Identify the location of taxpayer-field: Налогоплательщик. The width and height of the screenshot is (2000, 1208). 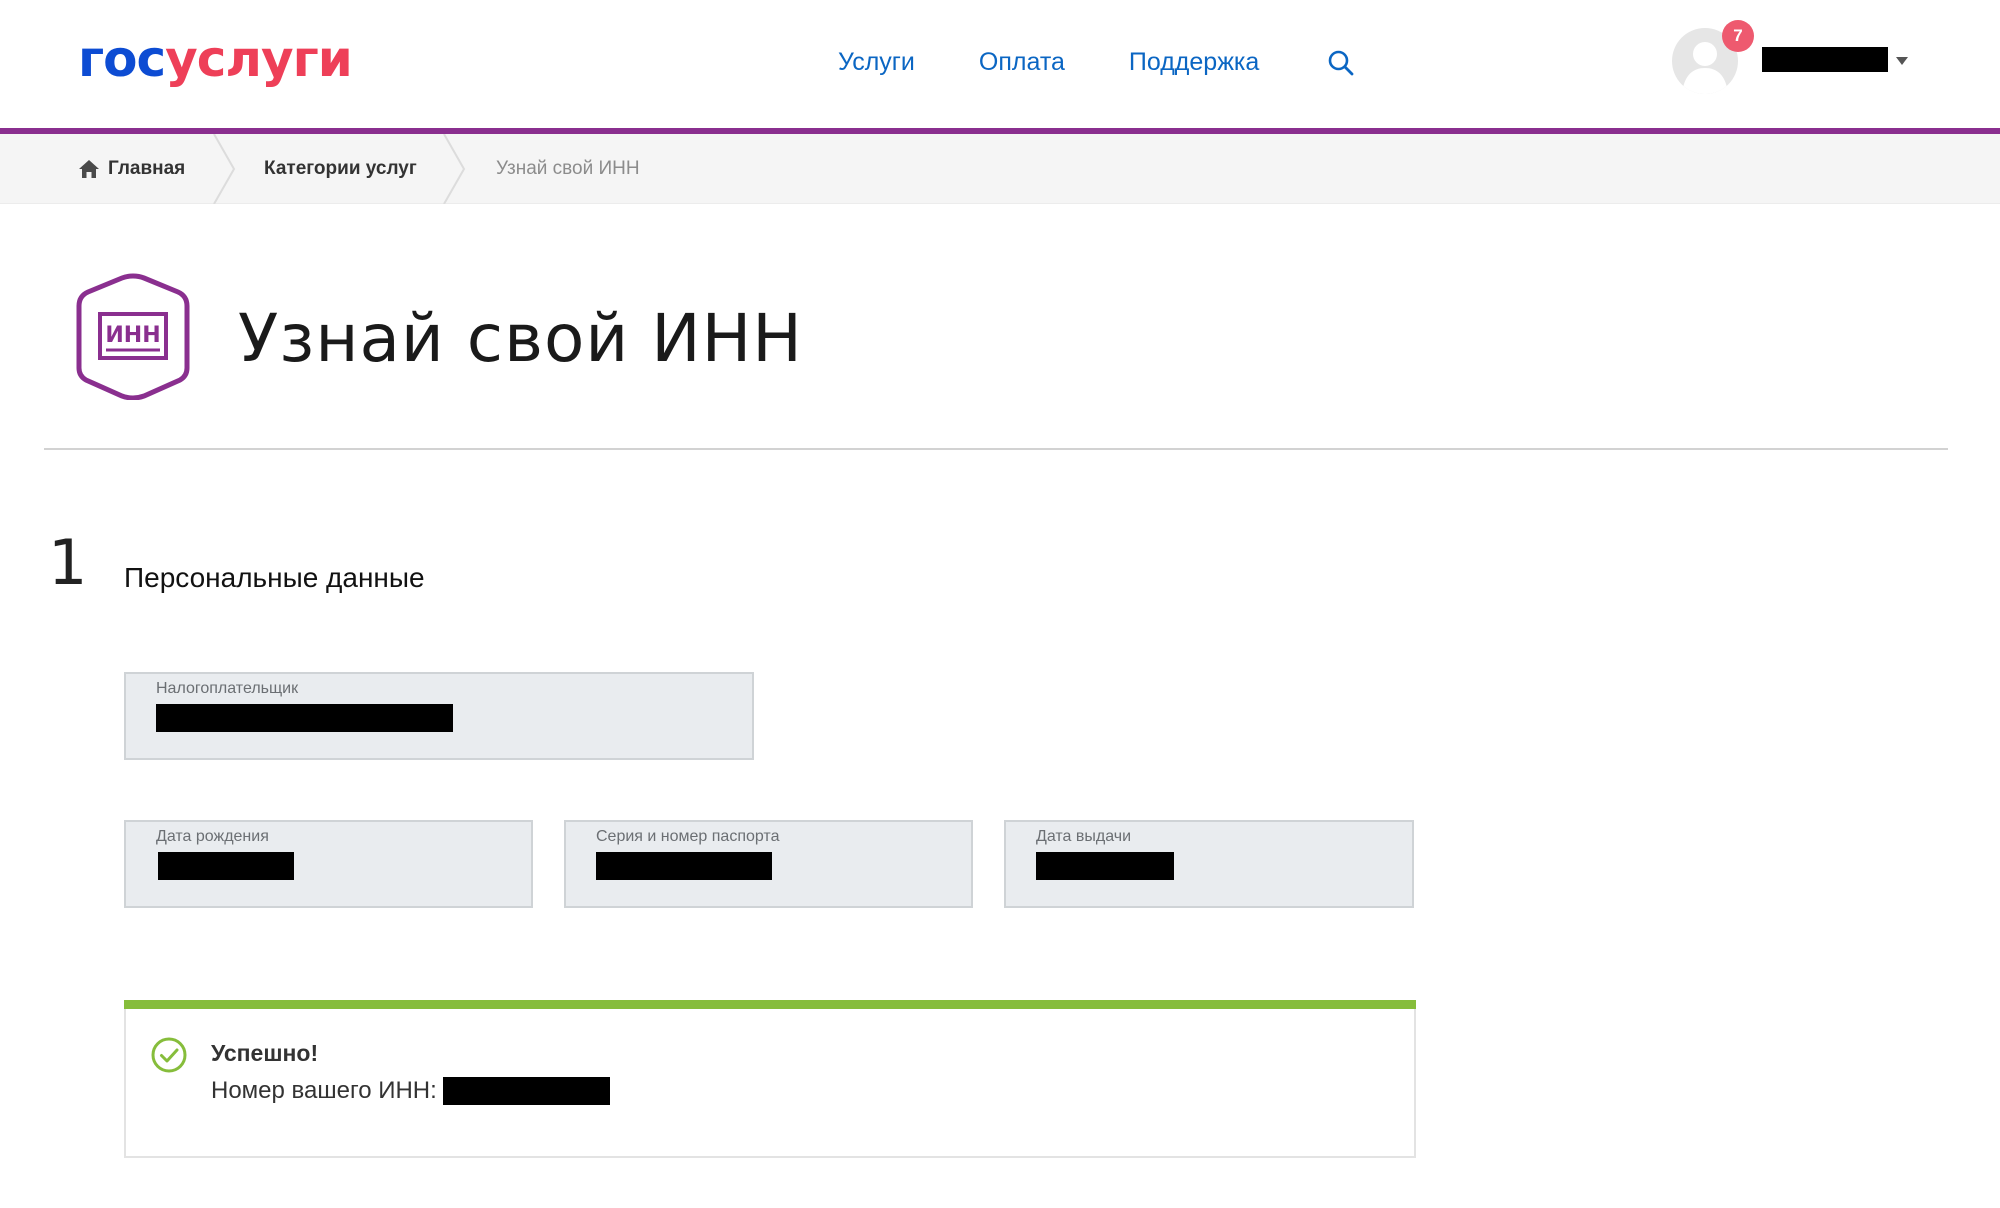
(439, 716).